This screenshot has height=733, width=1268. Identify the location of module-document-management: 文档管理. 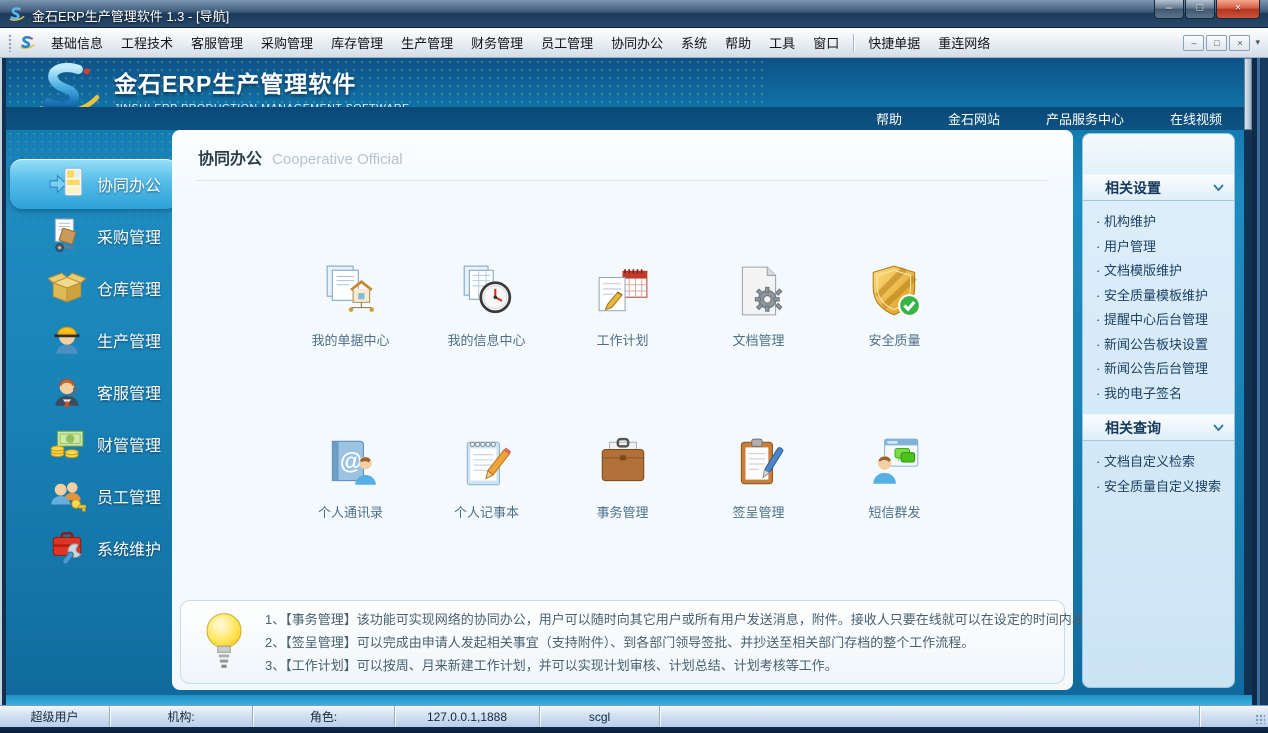
(759, 306).